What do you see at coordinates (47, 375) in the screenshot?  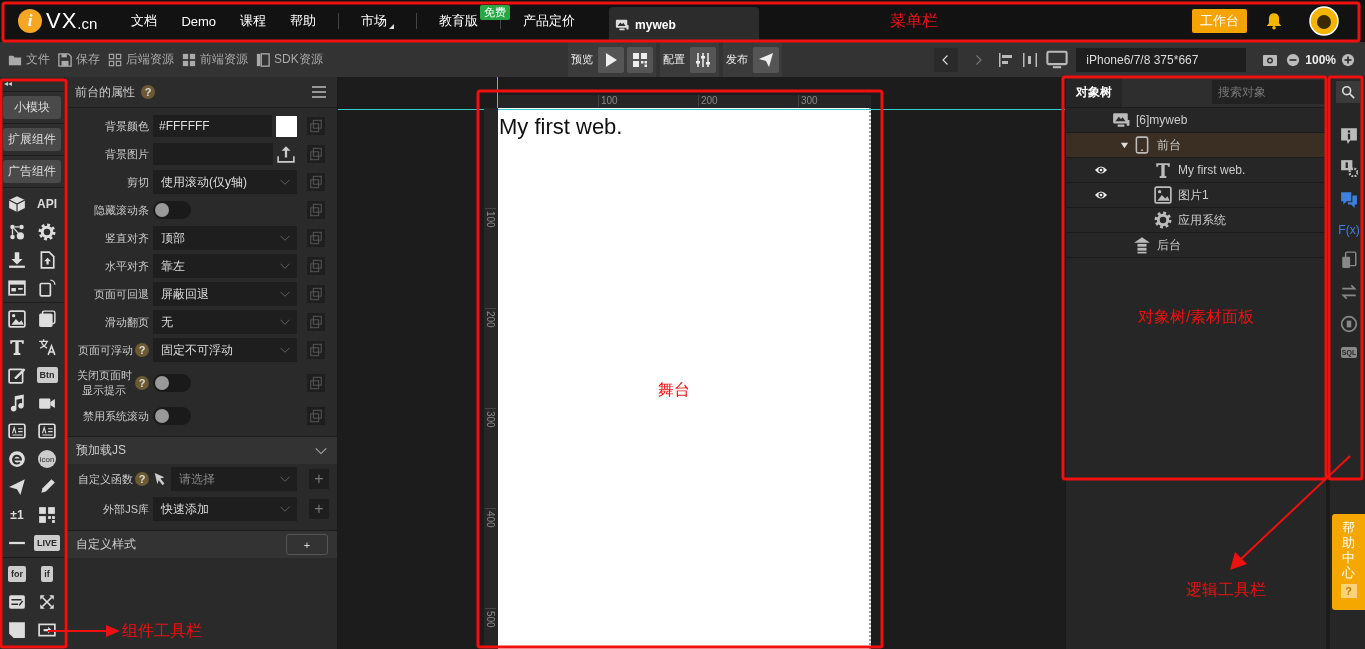 I see `tool-tag: Btn` at bounding box center [47, 375].